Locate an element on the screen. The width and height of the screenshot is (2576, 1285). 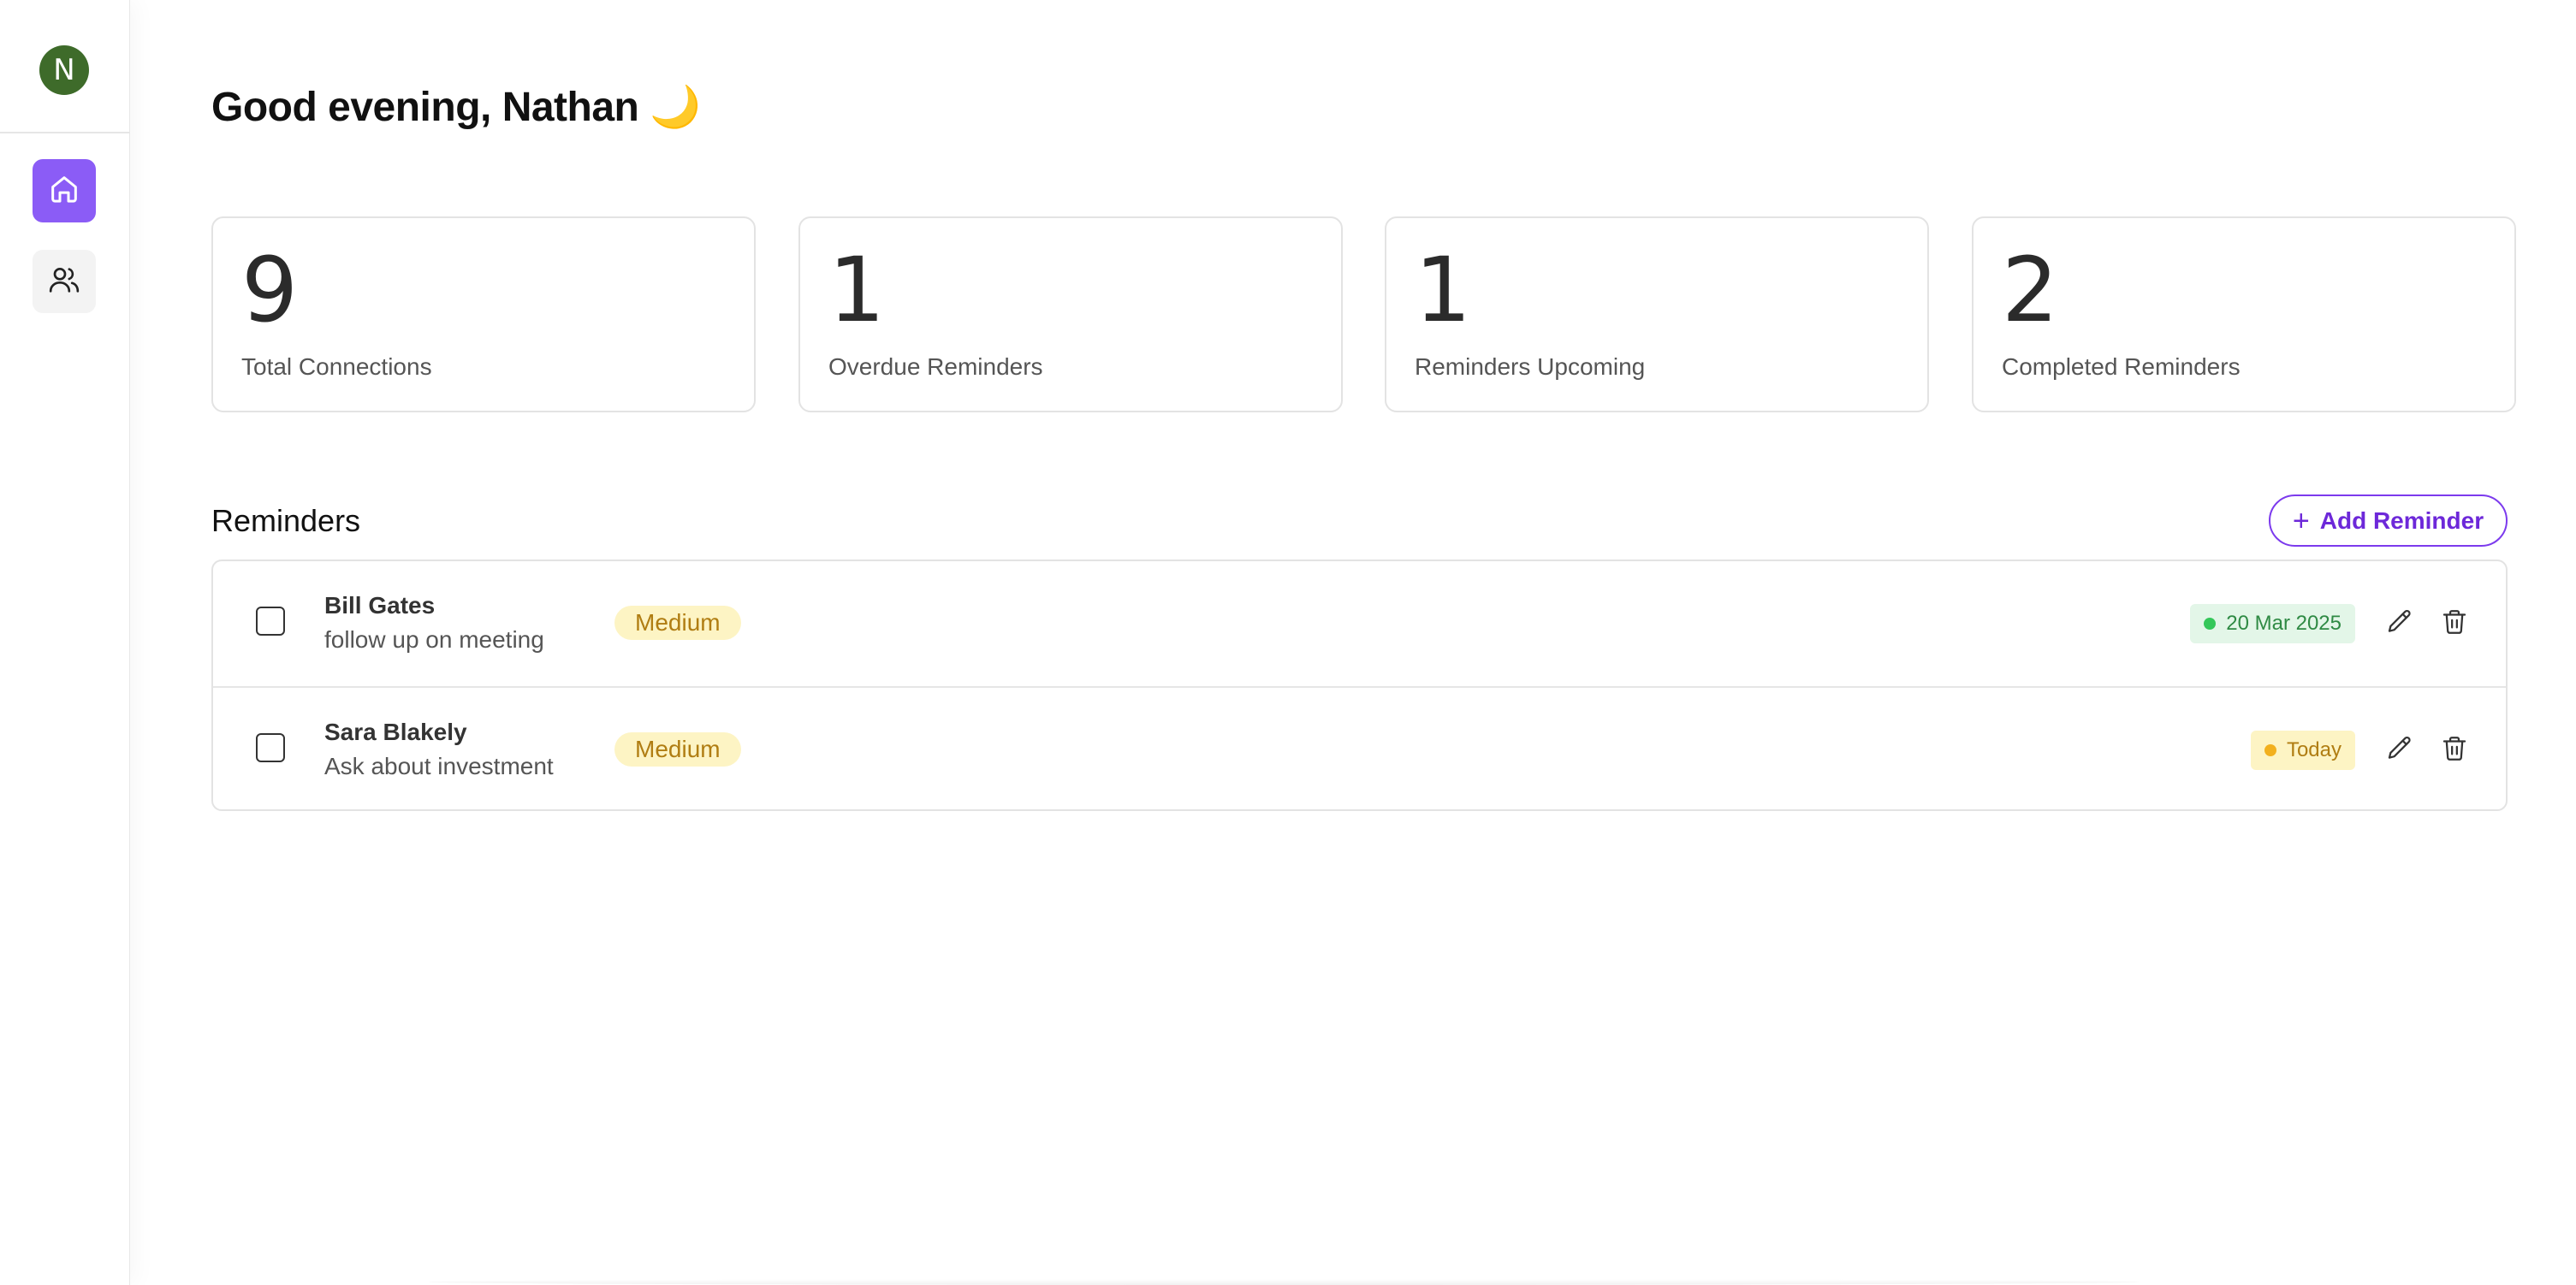
date-badge: Today is located at coordinates (2302, 750).